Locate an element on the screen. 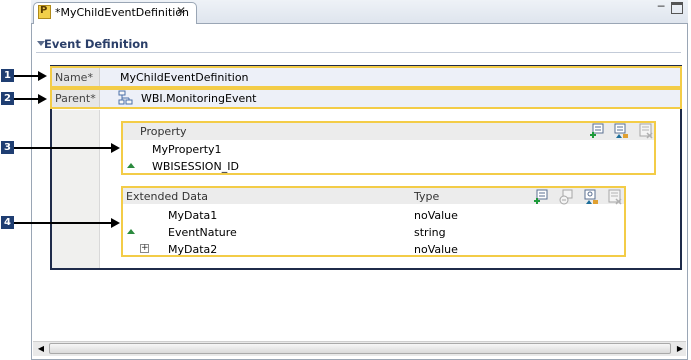 This screenshot has width=691, height=360. extended-data-row-name: EventNature is located at coordinates (202, 232).